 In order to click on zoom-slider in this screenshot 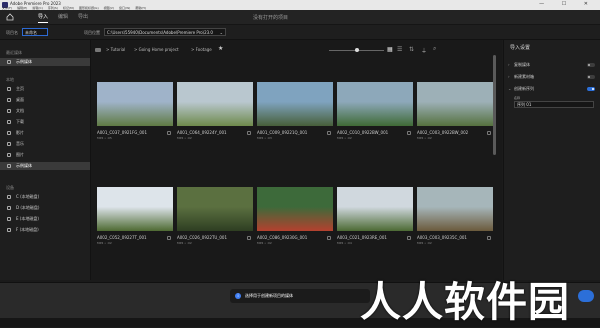, I will do `click(356, 50)`.